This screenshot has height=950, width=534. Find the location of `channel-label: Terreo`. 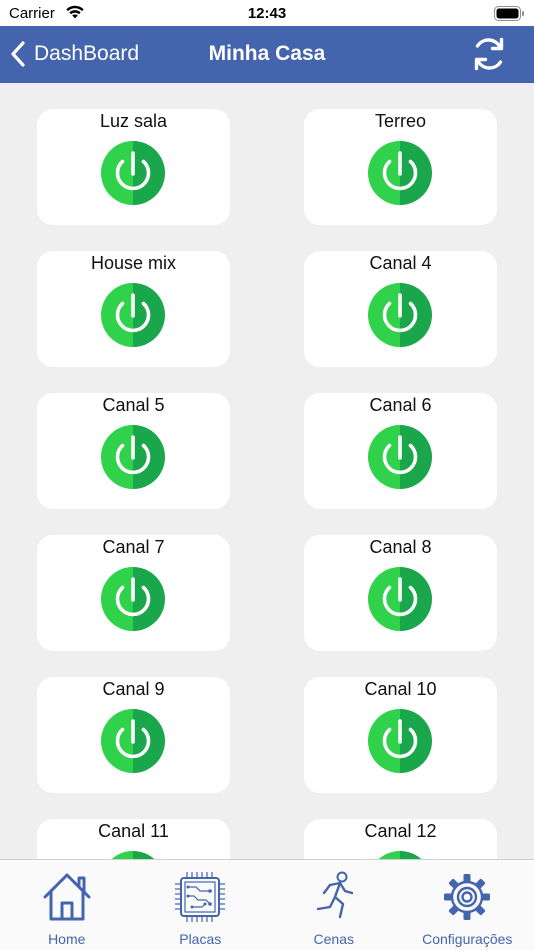

channel-label: Terreo is located at coordinates (400, 121).